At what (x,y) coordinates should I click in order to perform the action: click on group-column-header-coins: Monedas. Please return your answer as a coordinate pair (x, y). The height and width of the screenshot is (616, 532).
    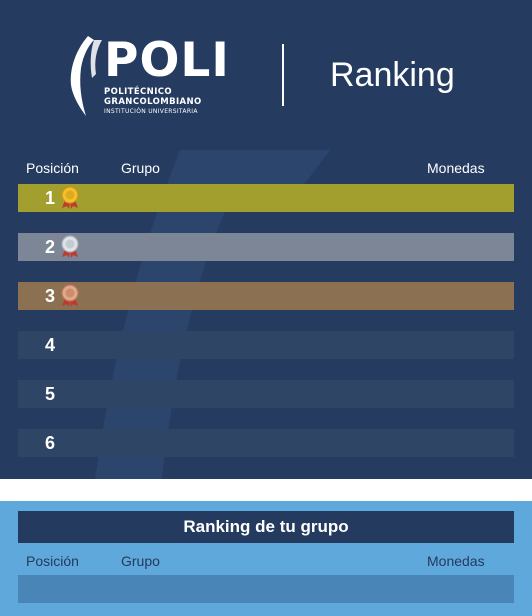
    Looking at the image, I should click on (456, 561).